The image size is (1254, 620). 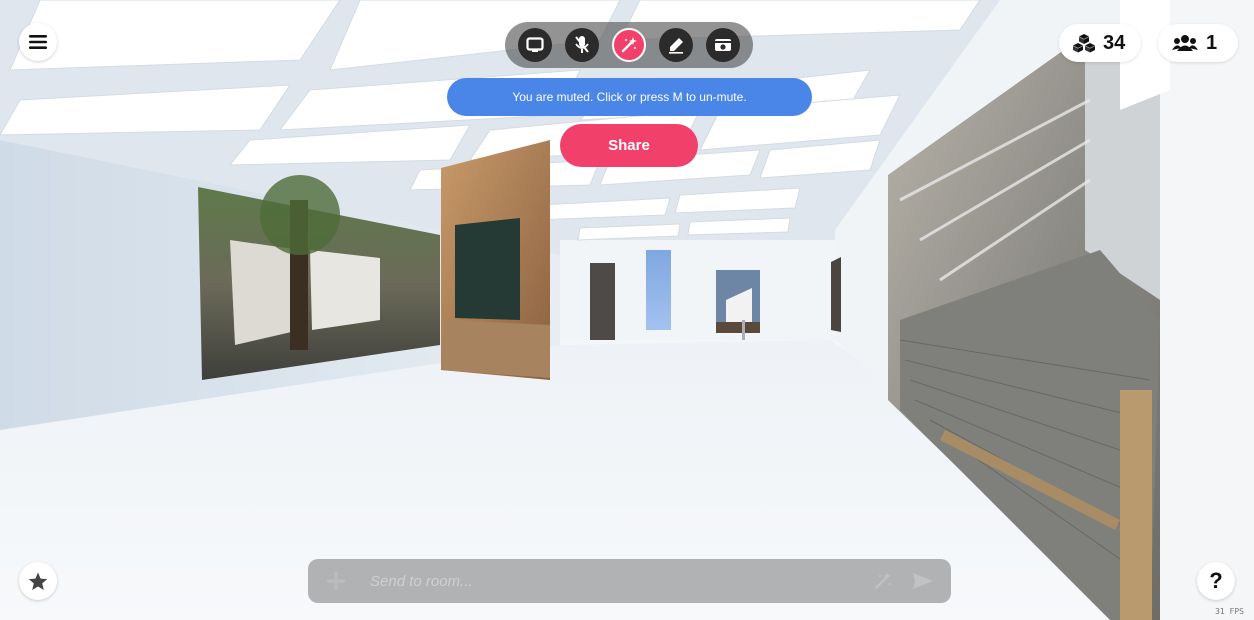 I want to click on users-count-button: 1, so click(x=1198, y=43).